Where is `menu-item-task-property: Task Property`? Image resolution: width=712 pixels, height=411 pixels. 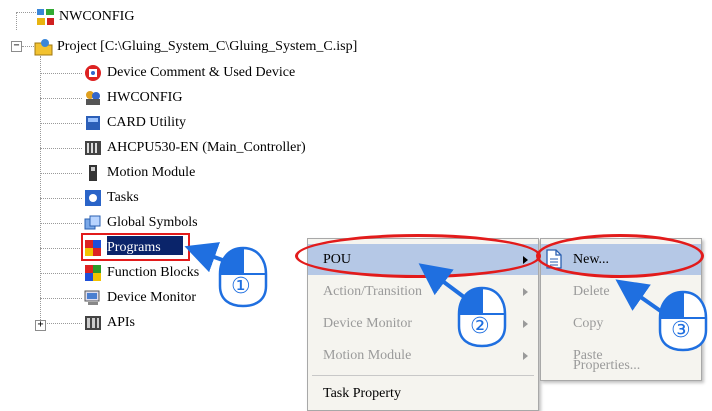 menu-item-task-property: Task Property is located at coordinates (423, 393).